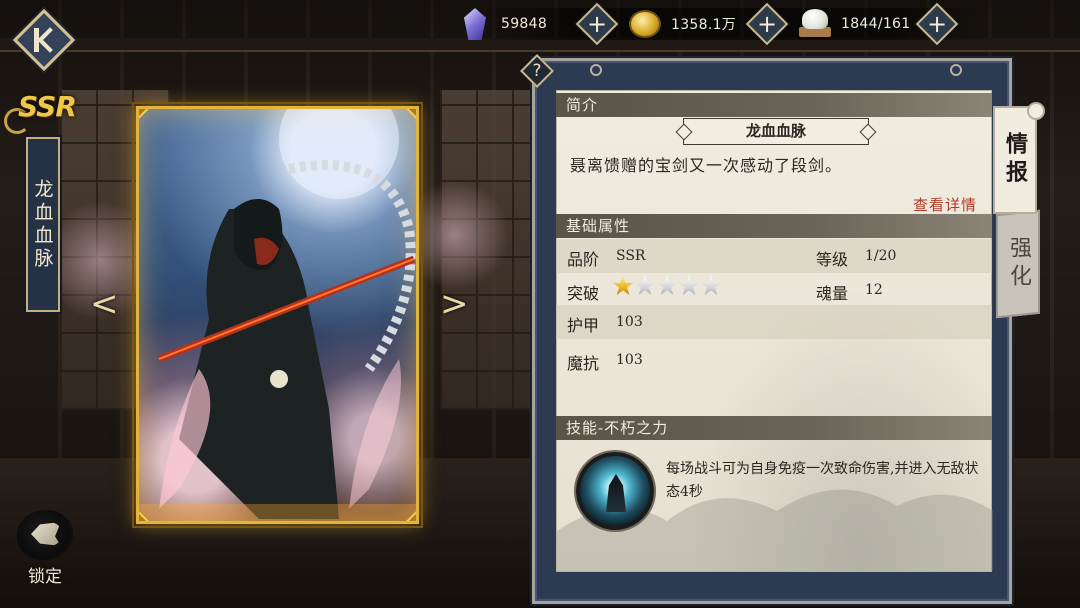 Image resolution: width=1080 pixels, height=608 pixels. Describe the element at coordinates (583, 363) in the screenshot. I see `magic-resist-label: 魔抗` at that location.